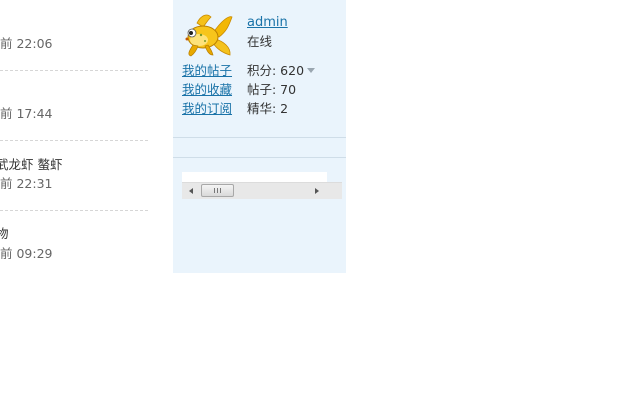 This screenshot has height=400, width=640. I want to click on online-status: 在线, so click(260, 41).